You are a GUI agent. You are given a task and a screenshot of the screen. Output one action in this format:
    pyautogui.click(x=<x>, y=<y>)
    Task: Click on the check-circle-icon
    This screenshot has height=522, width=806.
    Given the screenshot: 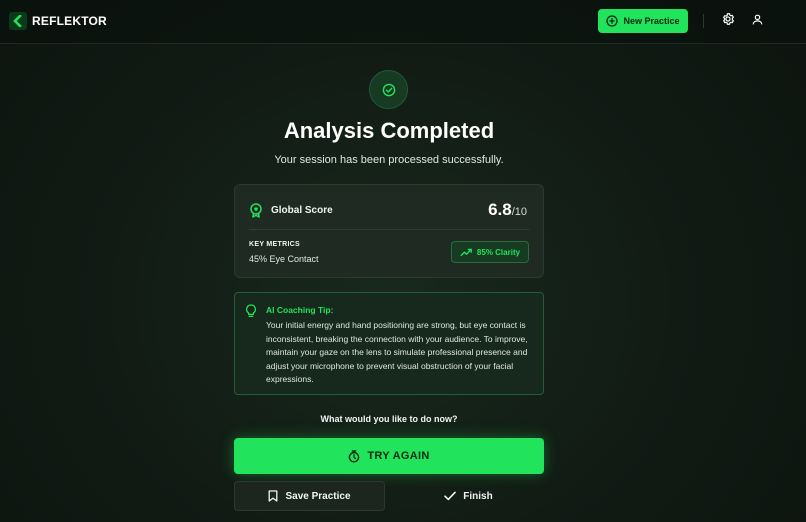 What is the action you would take?
    pyautogui.click(x=388, y=89)
    